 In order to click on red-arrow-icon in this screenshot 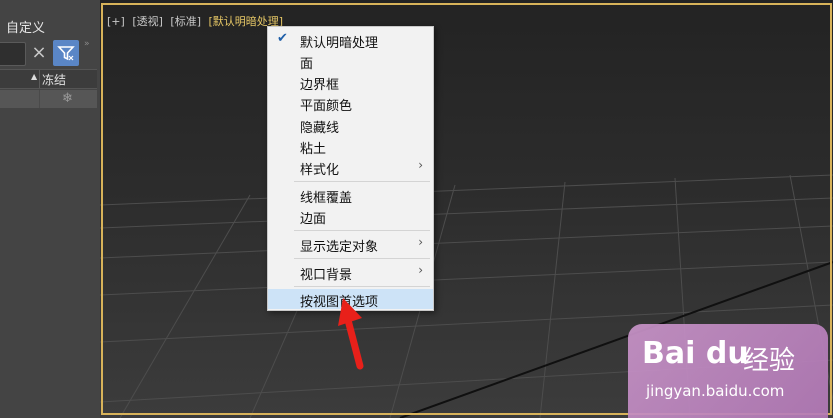, I will do `click(351, 334)`.